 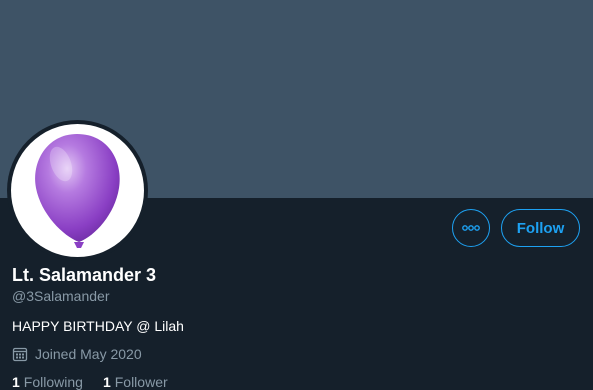 What do you see at coordinates (106, 382) in the screenshot?
I see `followers-count: 1` at bounding box center [106, 382].